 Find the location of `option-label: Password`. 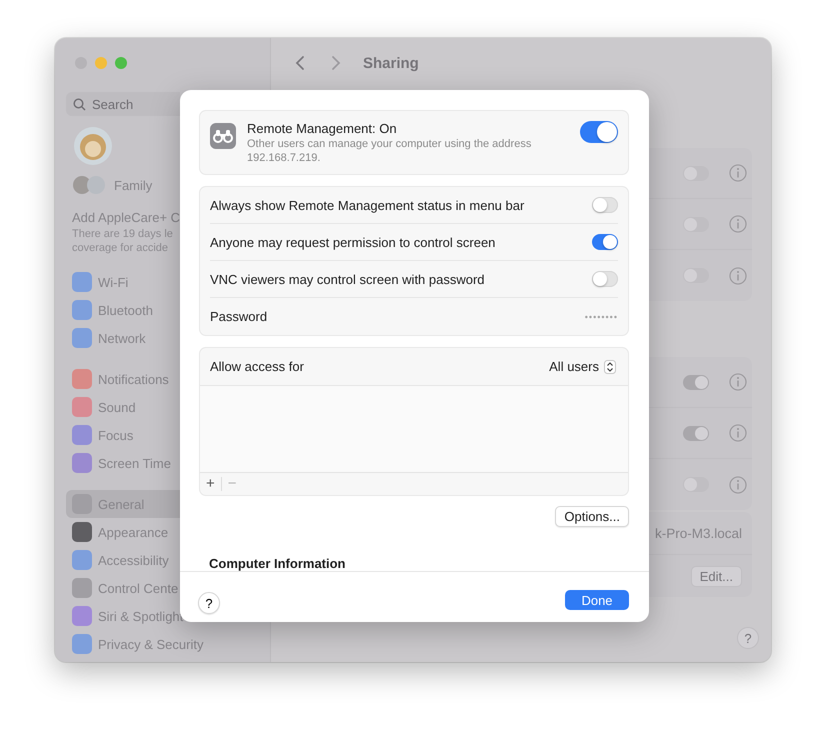

option-label: Password is located at coordinates (239, 316).